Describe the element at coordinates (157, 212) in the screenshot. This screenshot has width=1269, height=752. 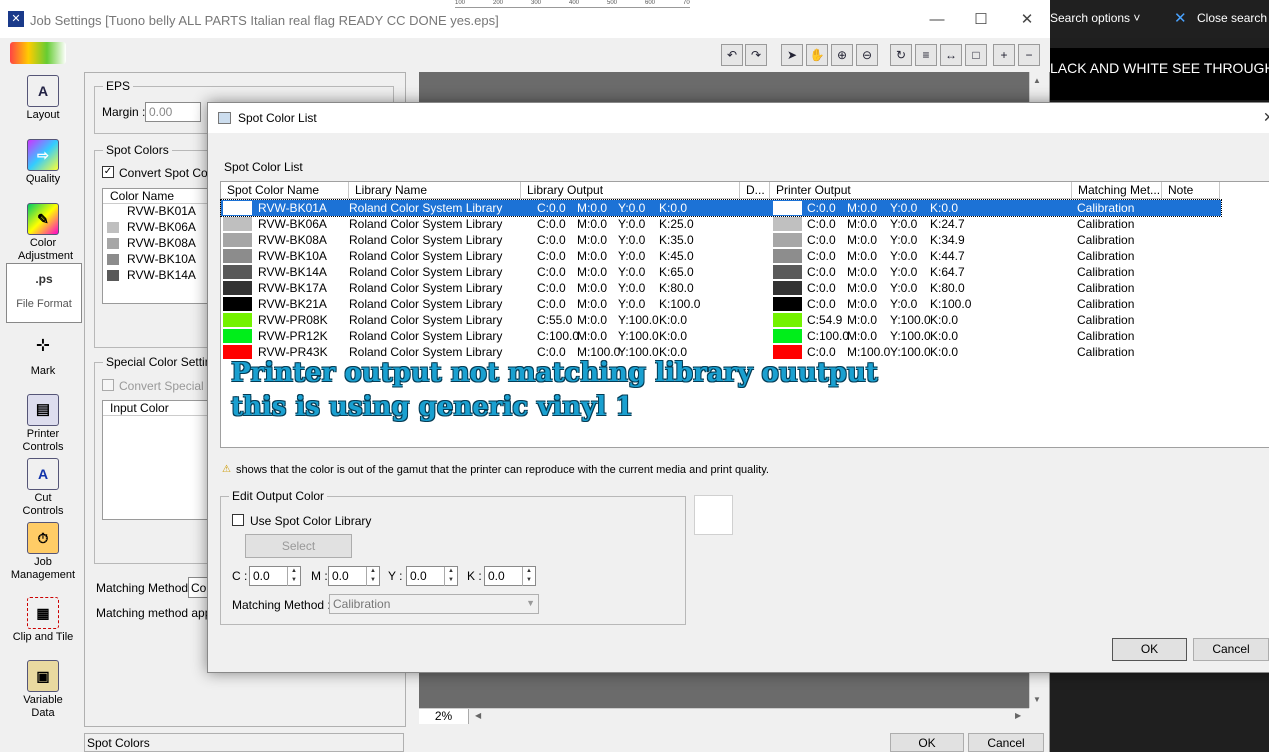
I see `list-item: RVW-BK01A` at that location.